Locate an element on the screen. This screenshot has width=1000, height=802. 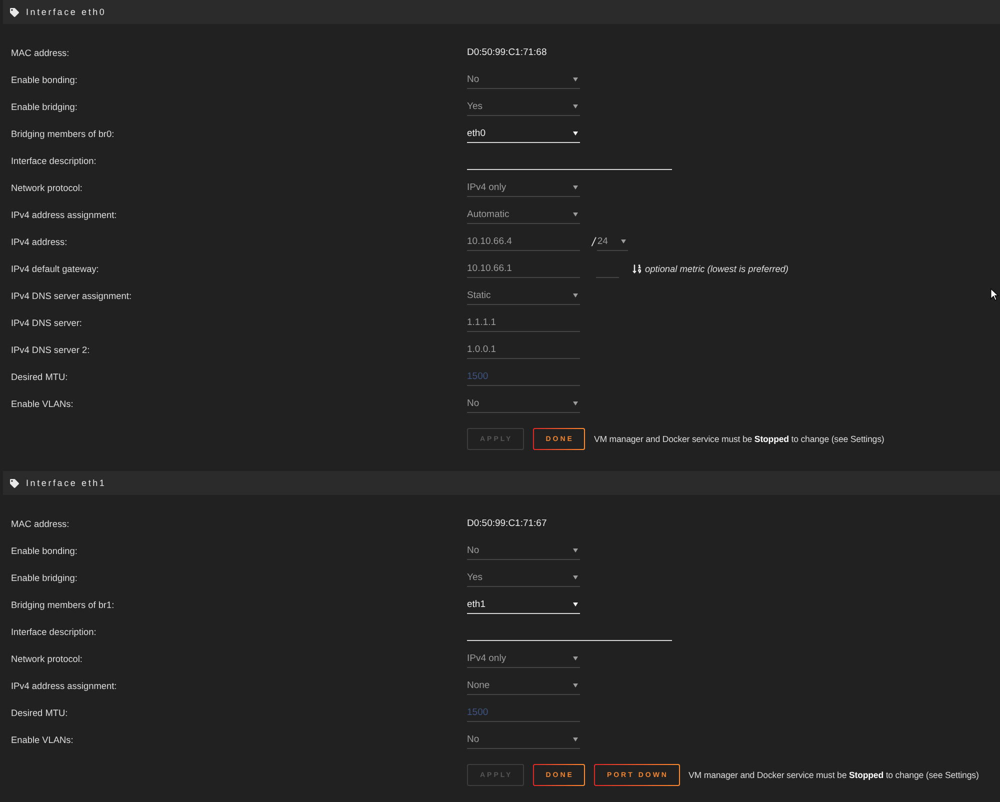
section-title: Interface eth1 is located at coordinates (66, 483).